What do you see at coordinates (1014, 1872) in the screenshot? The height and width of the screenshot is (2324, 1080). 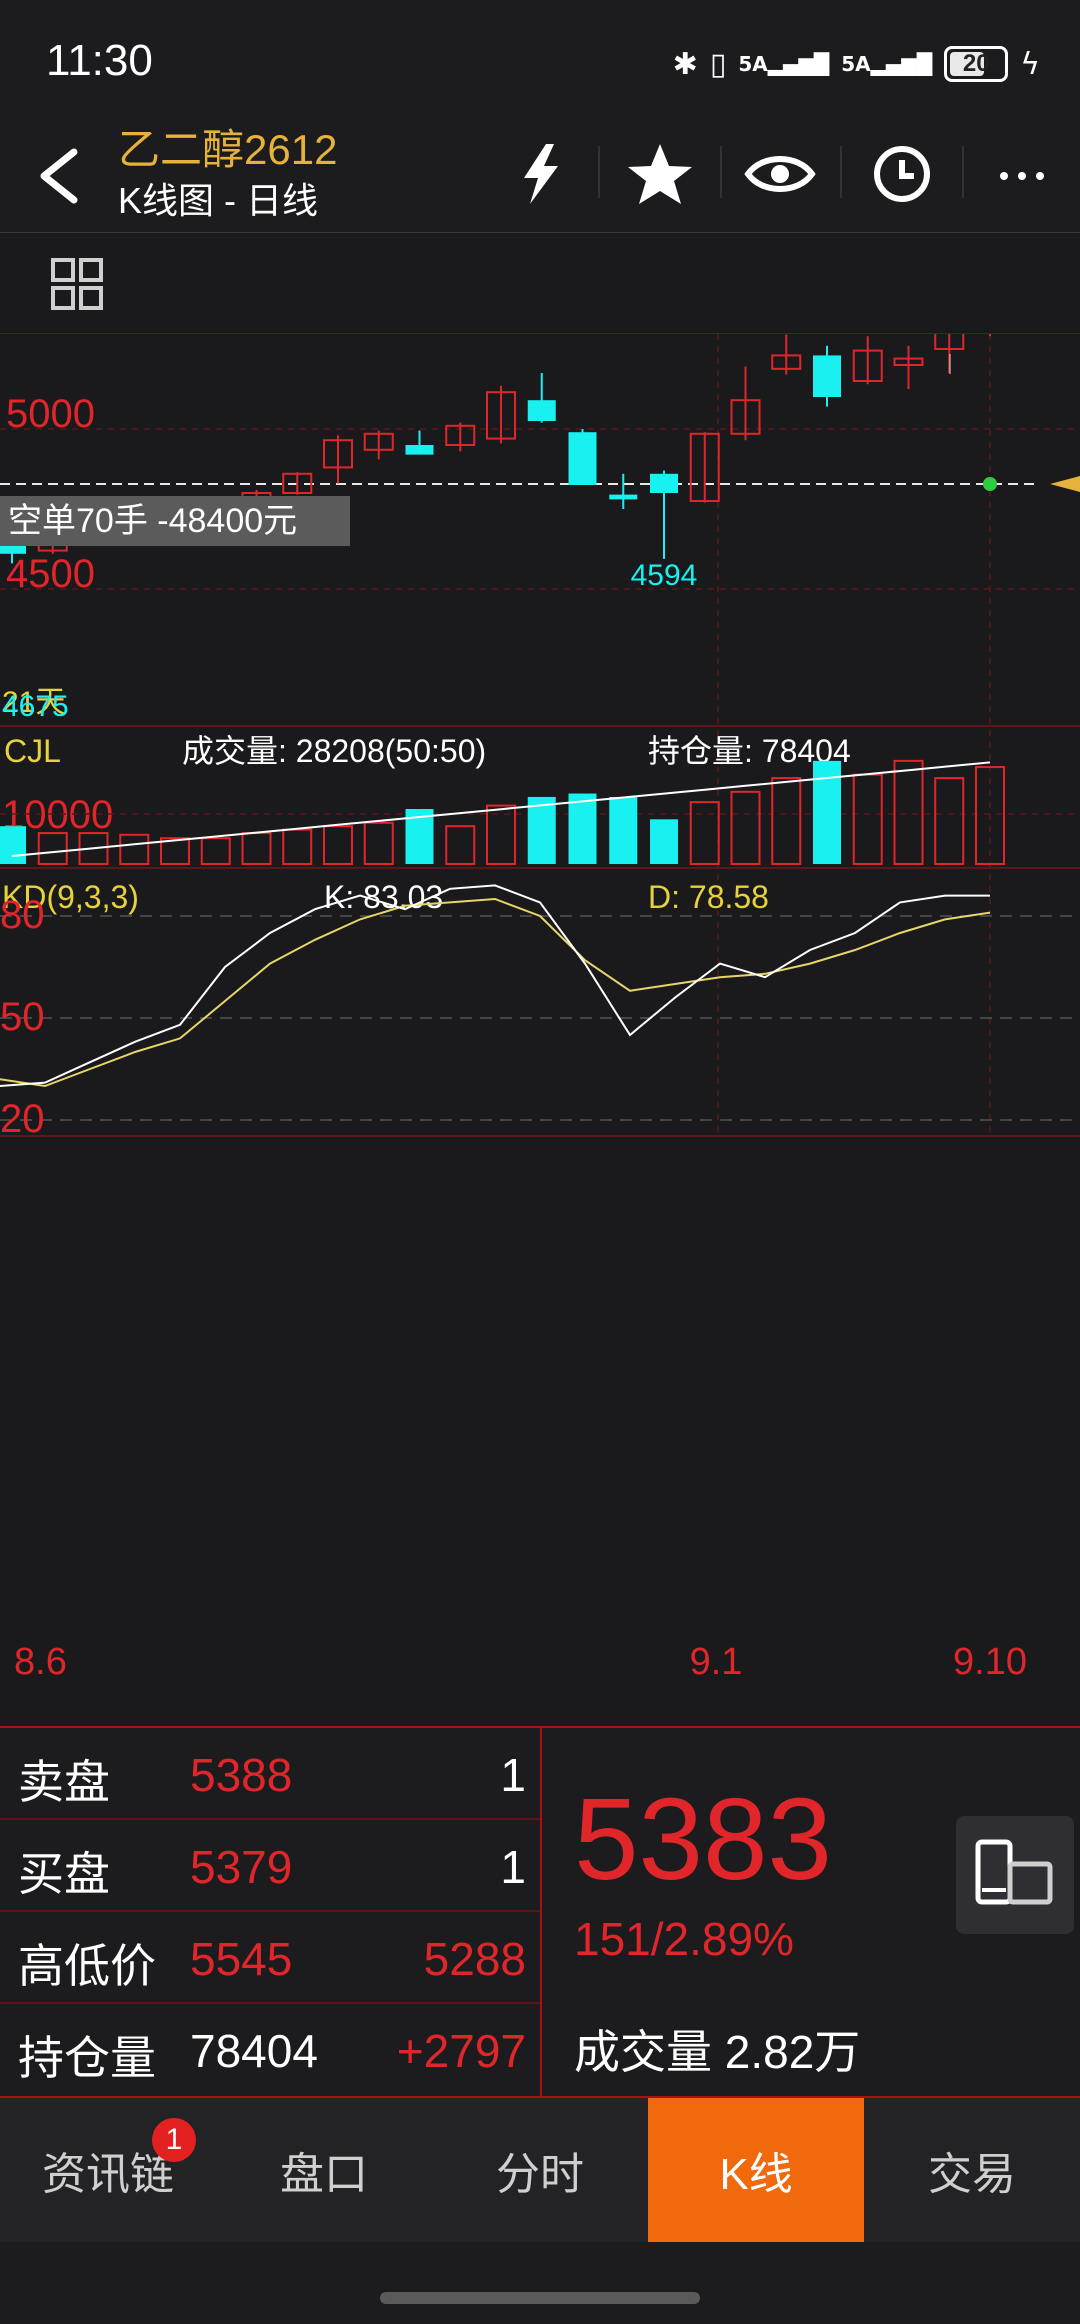 I see `split-screen-icon` at bounding box center [1014, 1872].